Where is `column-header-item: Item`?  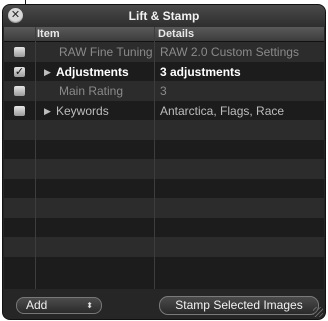 column-header-item: Item is located at coordinates (48, 34).